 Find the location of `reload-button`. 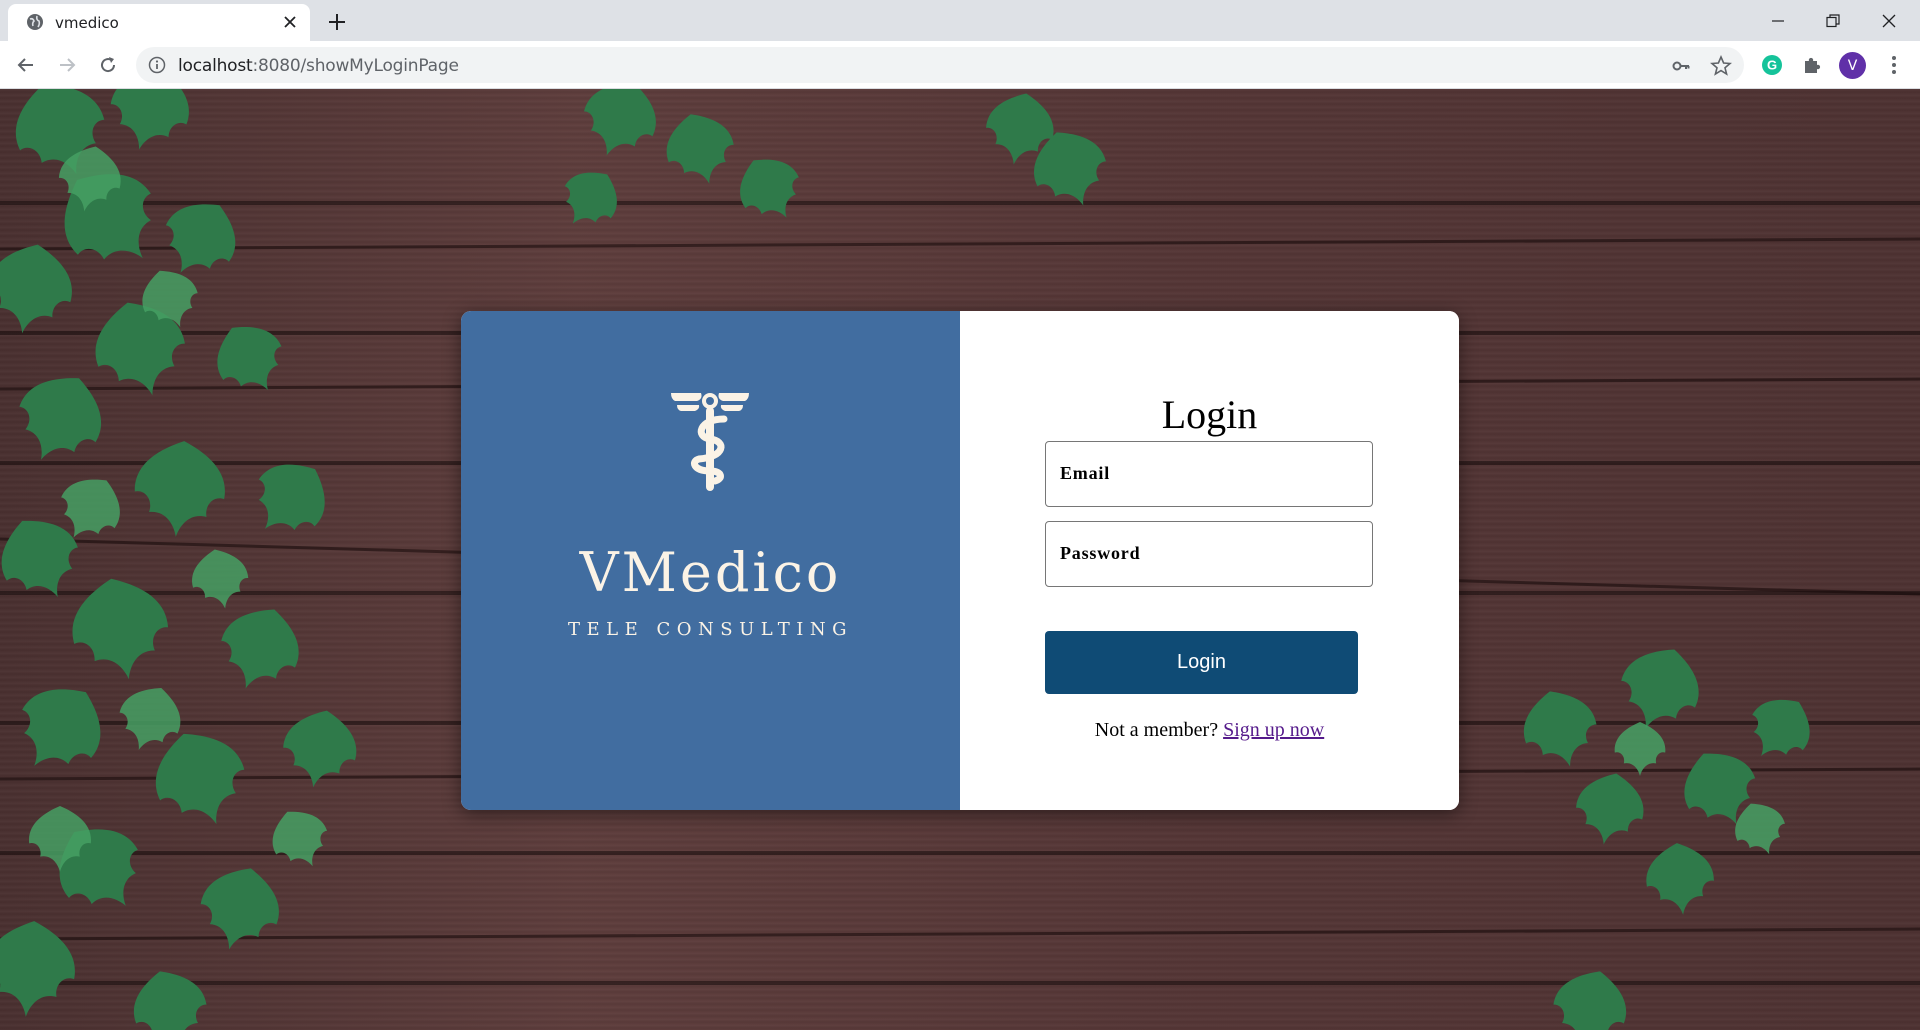

reload-button is located at coordinates (108, 65).